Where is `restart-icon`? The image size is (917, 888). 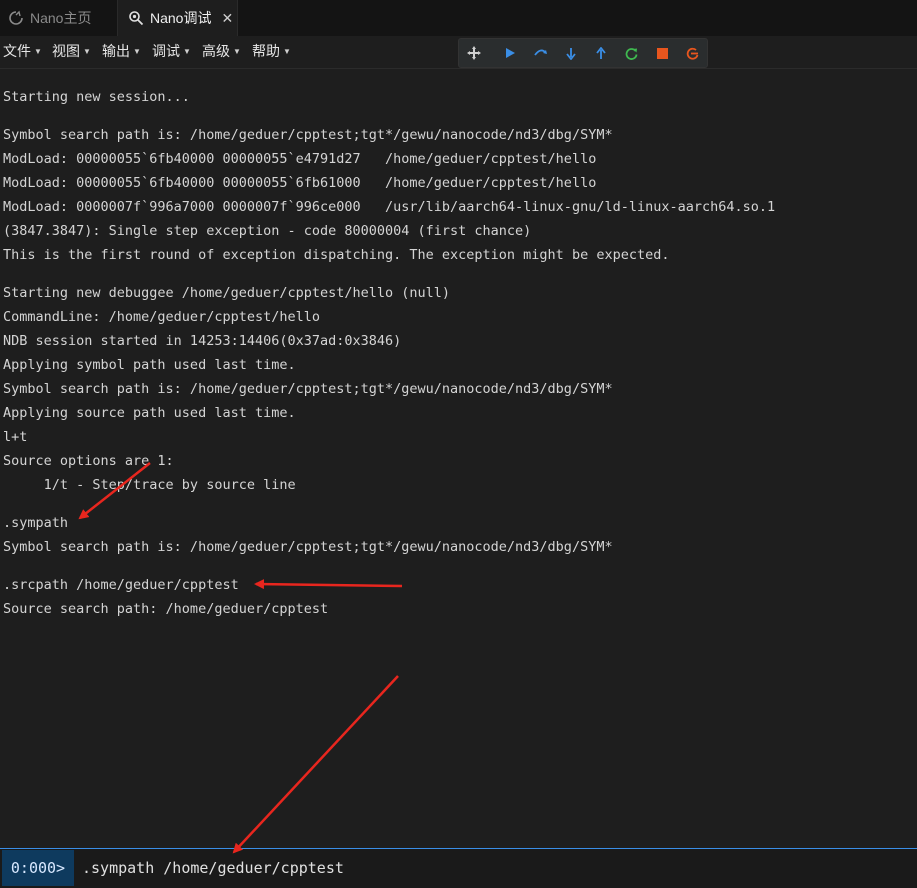
restart-icon is located at coordinates (631, 53).